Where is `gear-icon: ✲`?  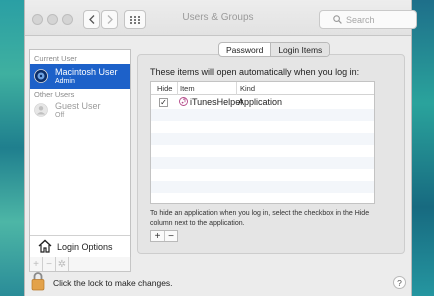 gear-icon: ✲ is located at coordinates (62, 264).